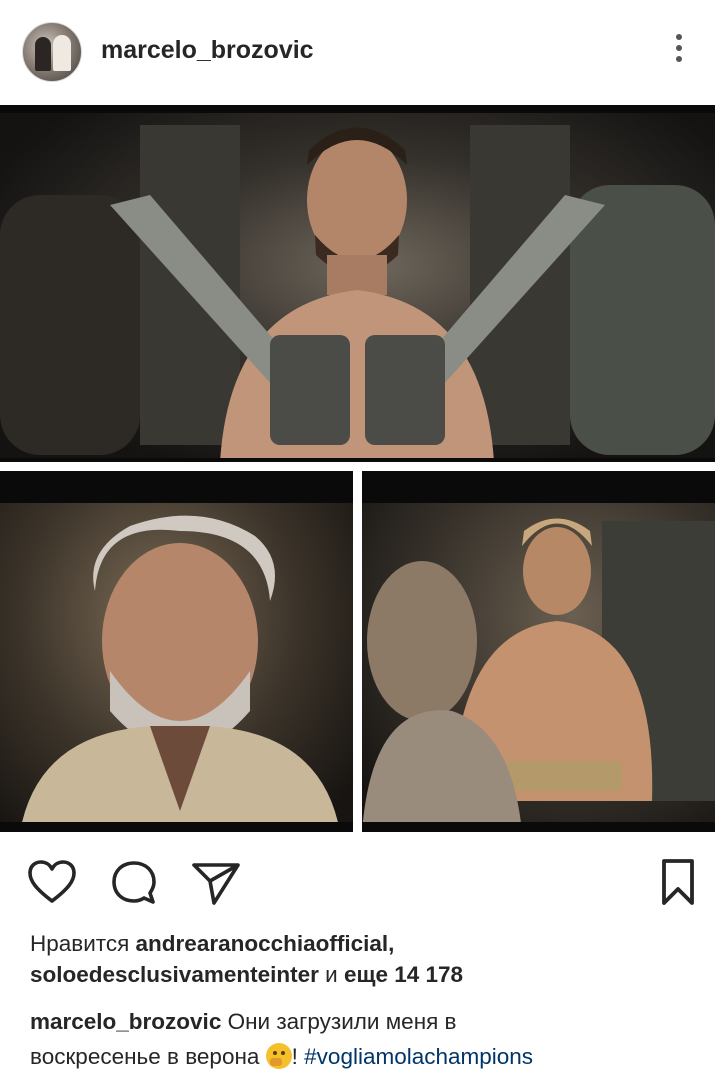 This screenshot has height=1080, width=715. I want to click on send-icon, so click(216, 883).